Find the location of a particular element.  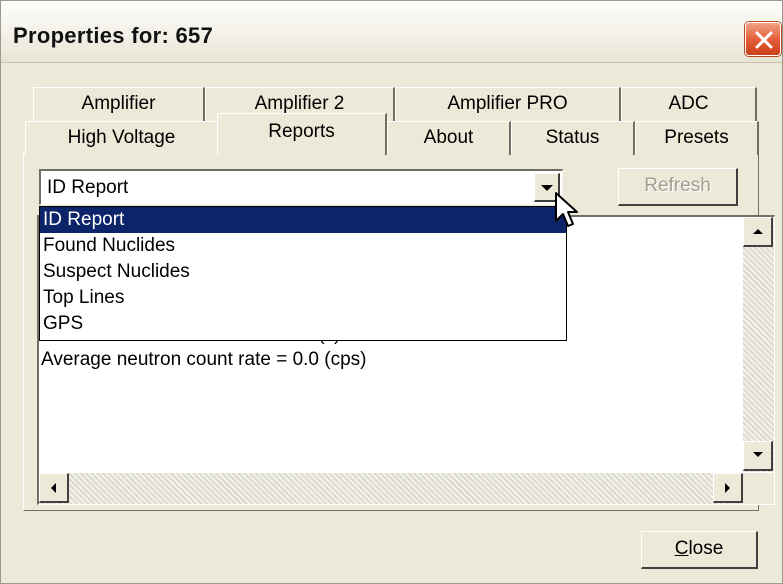

scroll-down-button is located at coordinates (758, 456).